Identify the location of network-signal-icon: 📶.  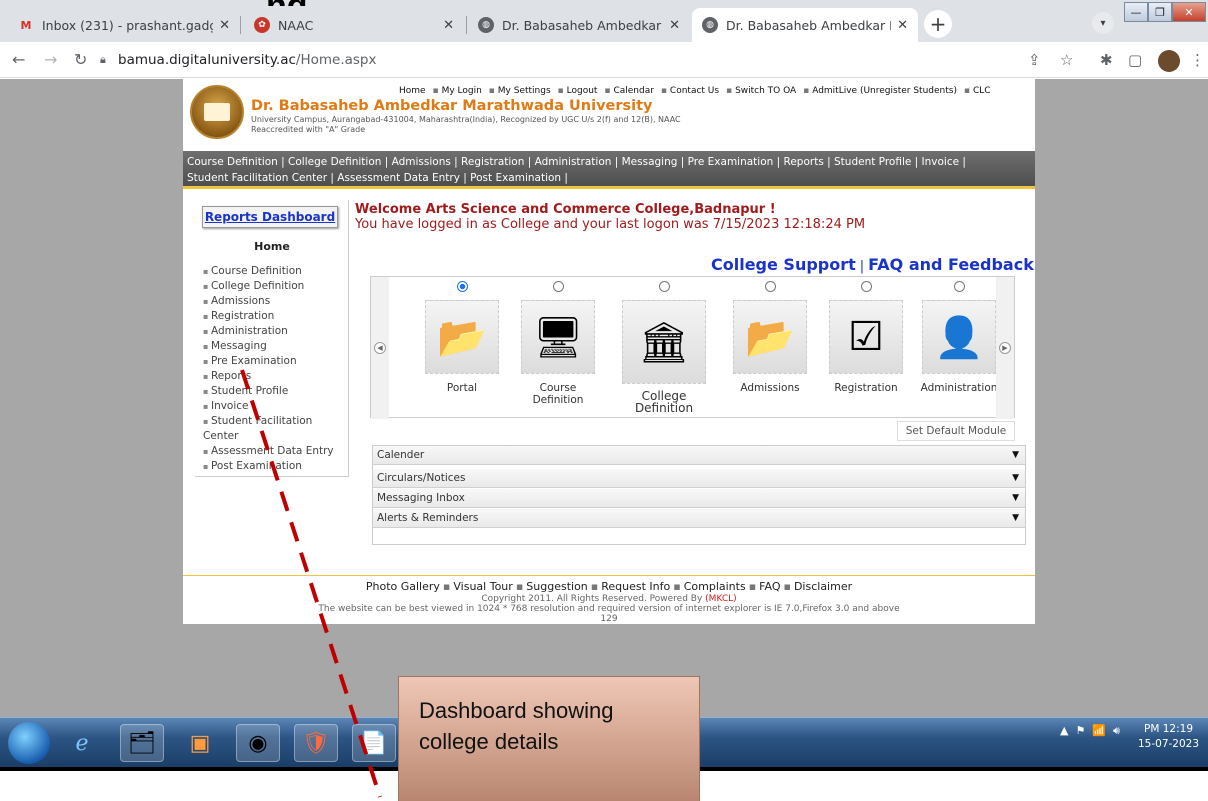
(1099, 730).